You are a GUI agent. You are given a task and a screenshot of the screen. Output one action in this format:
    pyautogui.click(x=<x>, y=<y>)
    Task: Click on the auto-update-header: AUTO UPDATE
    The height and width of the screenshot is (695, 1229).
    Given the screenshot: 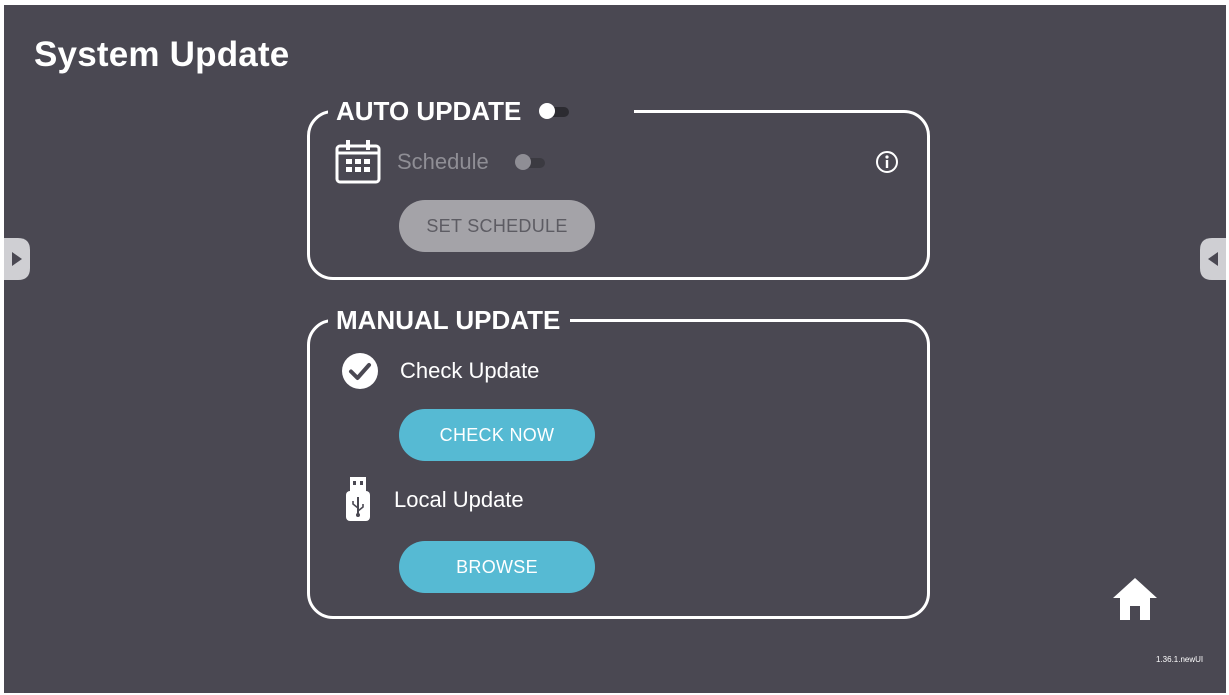 What is the action you would take?
    pyautogui.click(x=481, y=111)
    